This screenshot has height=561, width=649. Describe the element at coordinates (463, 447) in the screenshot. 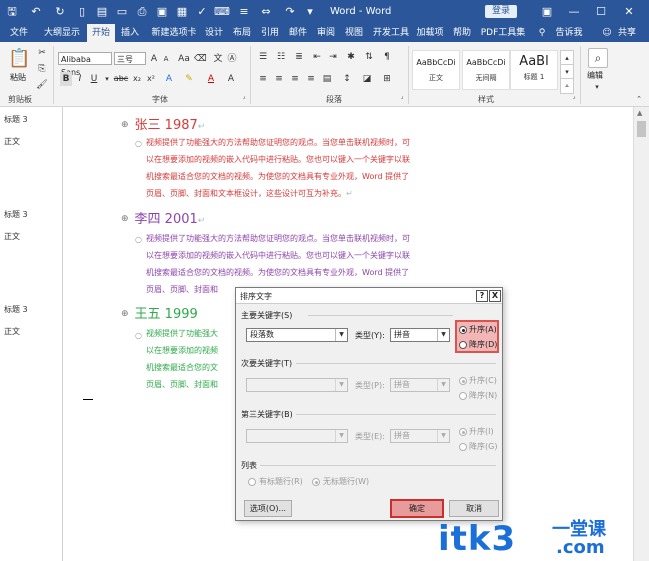

I see `third-descending-radio` at that location.